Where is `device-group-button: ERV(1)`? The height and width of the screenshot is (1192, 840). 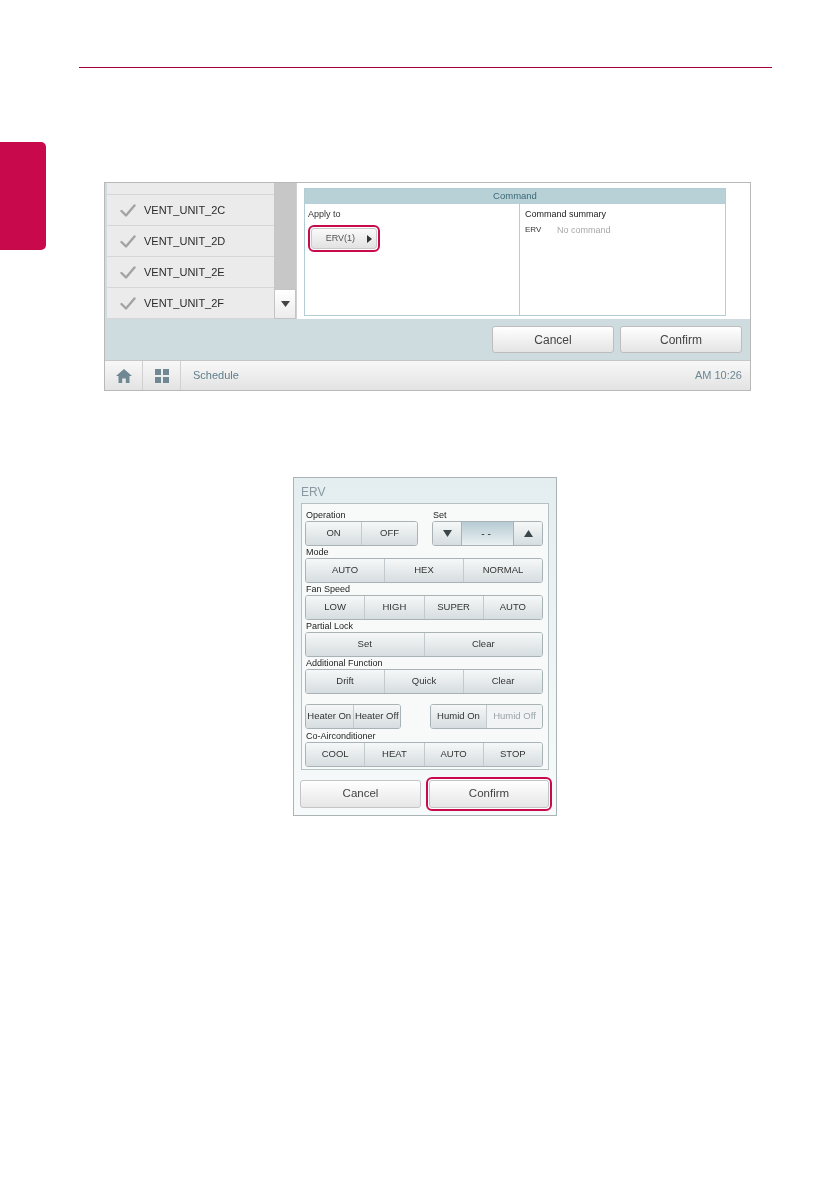 device-group-button: ERV(1) is located at coordinates (344, 238).